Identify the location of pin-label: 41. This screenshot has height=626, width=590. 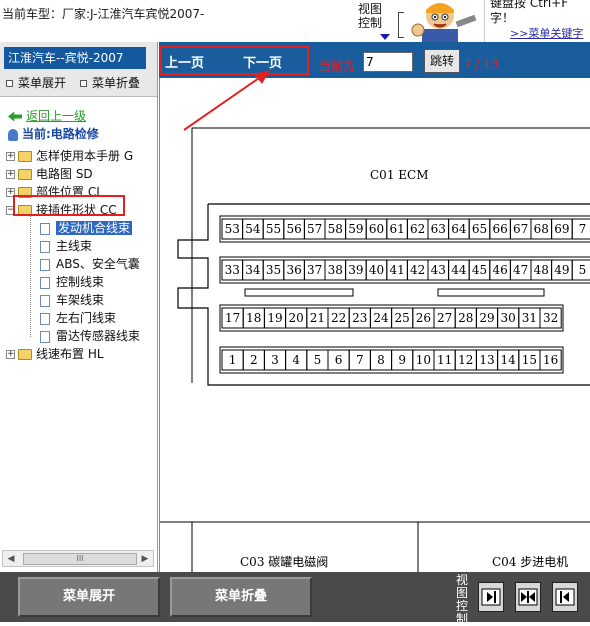
(396, 270).